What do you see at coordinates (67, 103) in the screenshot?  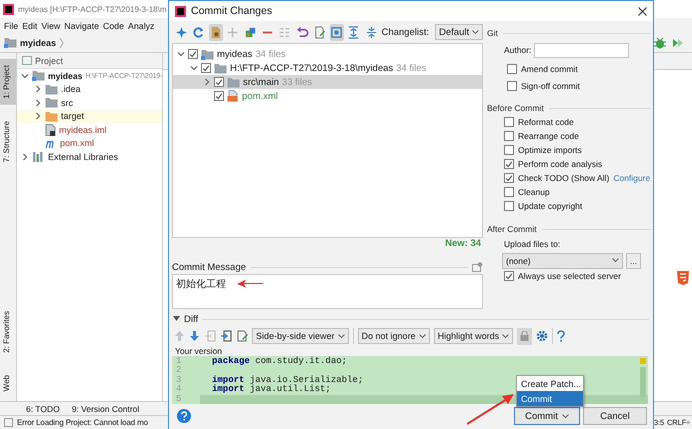 I see `tree-item: src` at bounding box center [67, 103].